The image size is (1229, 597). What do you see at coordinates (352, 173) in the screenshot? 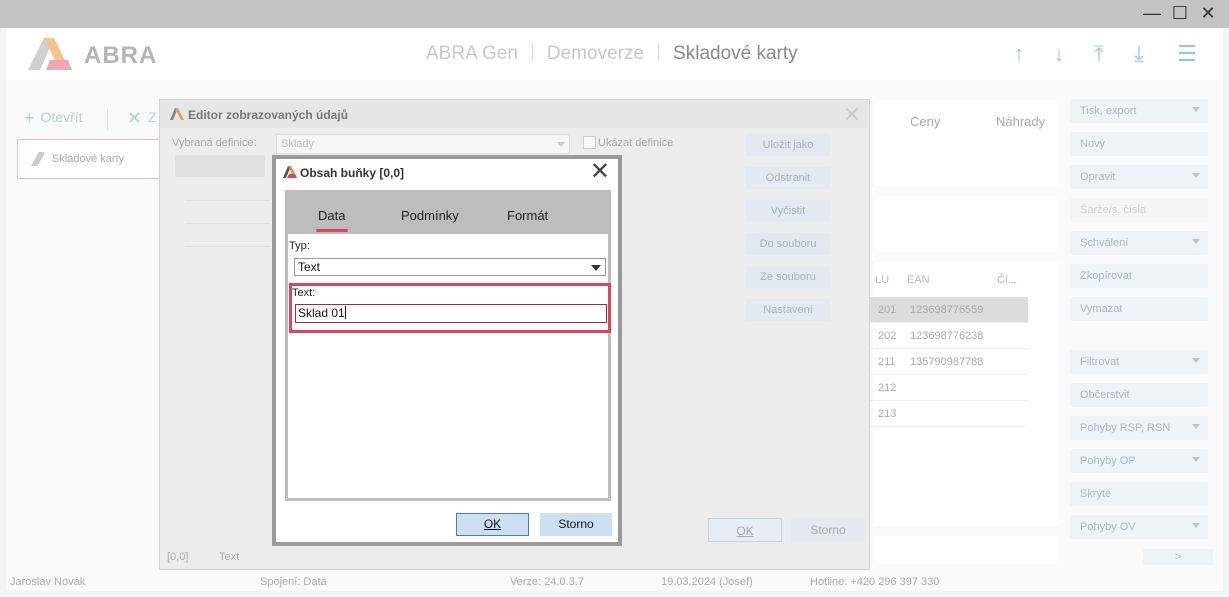
I see `cell-dialog-title: Obsah buňky [0,0]` at bounding box center [352, 173].